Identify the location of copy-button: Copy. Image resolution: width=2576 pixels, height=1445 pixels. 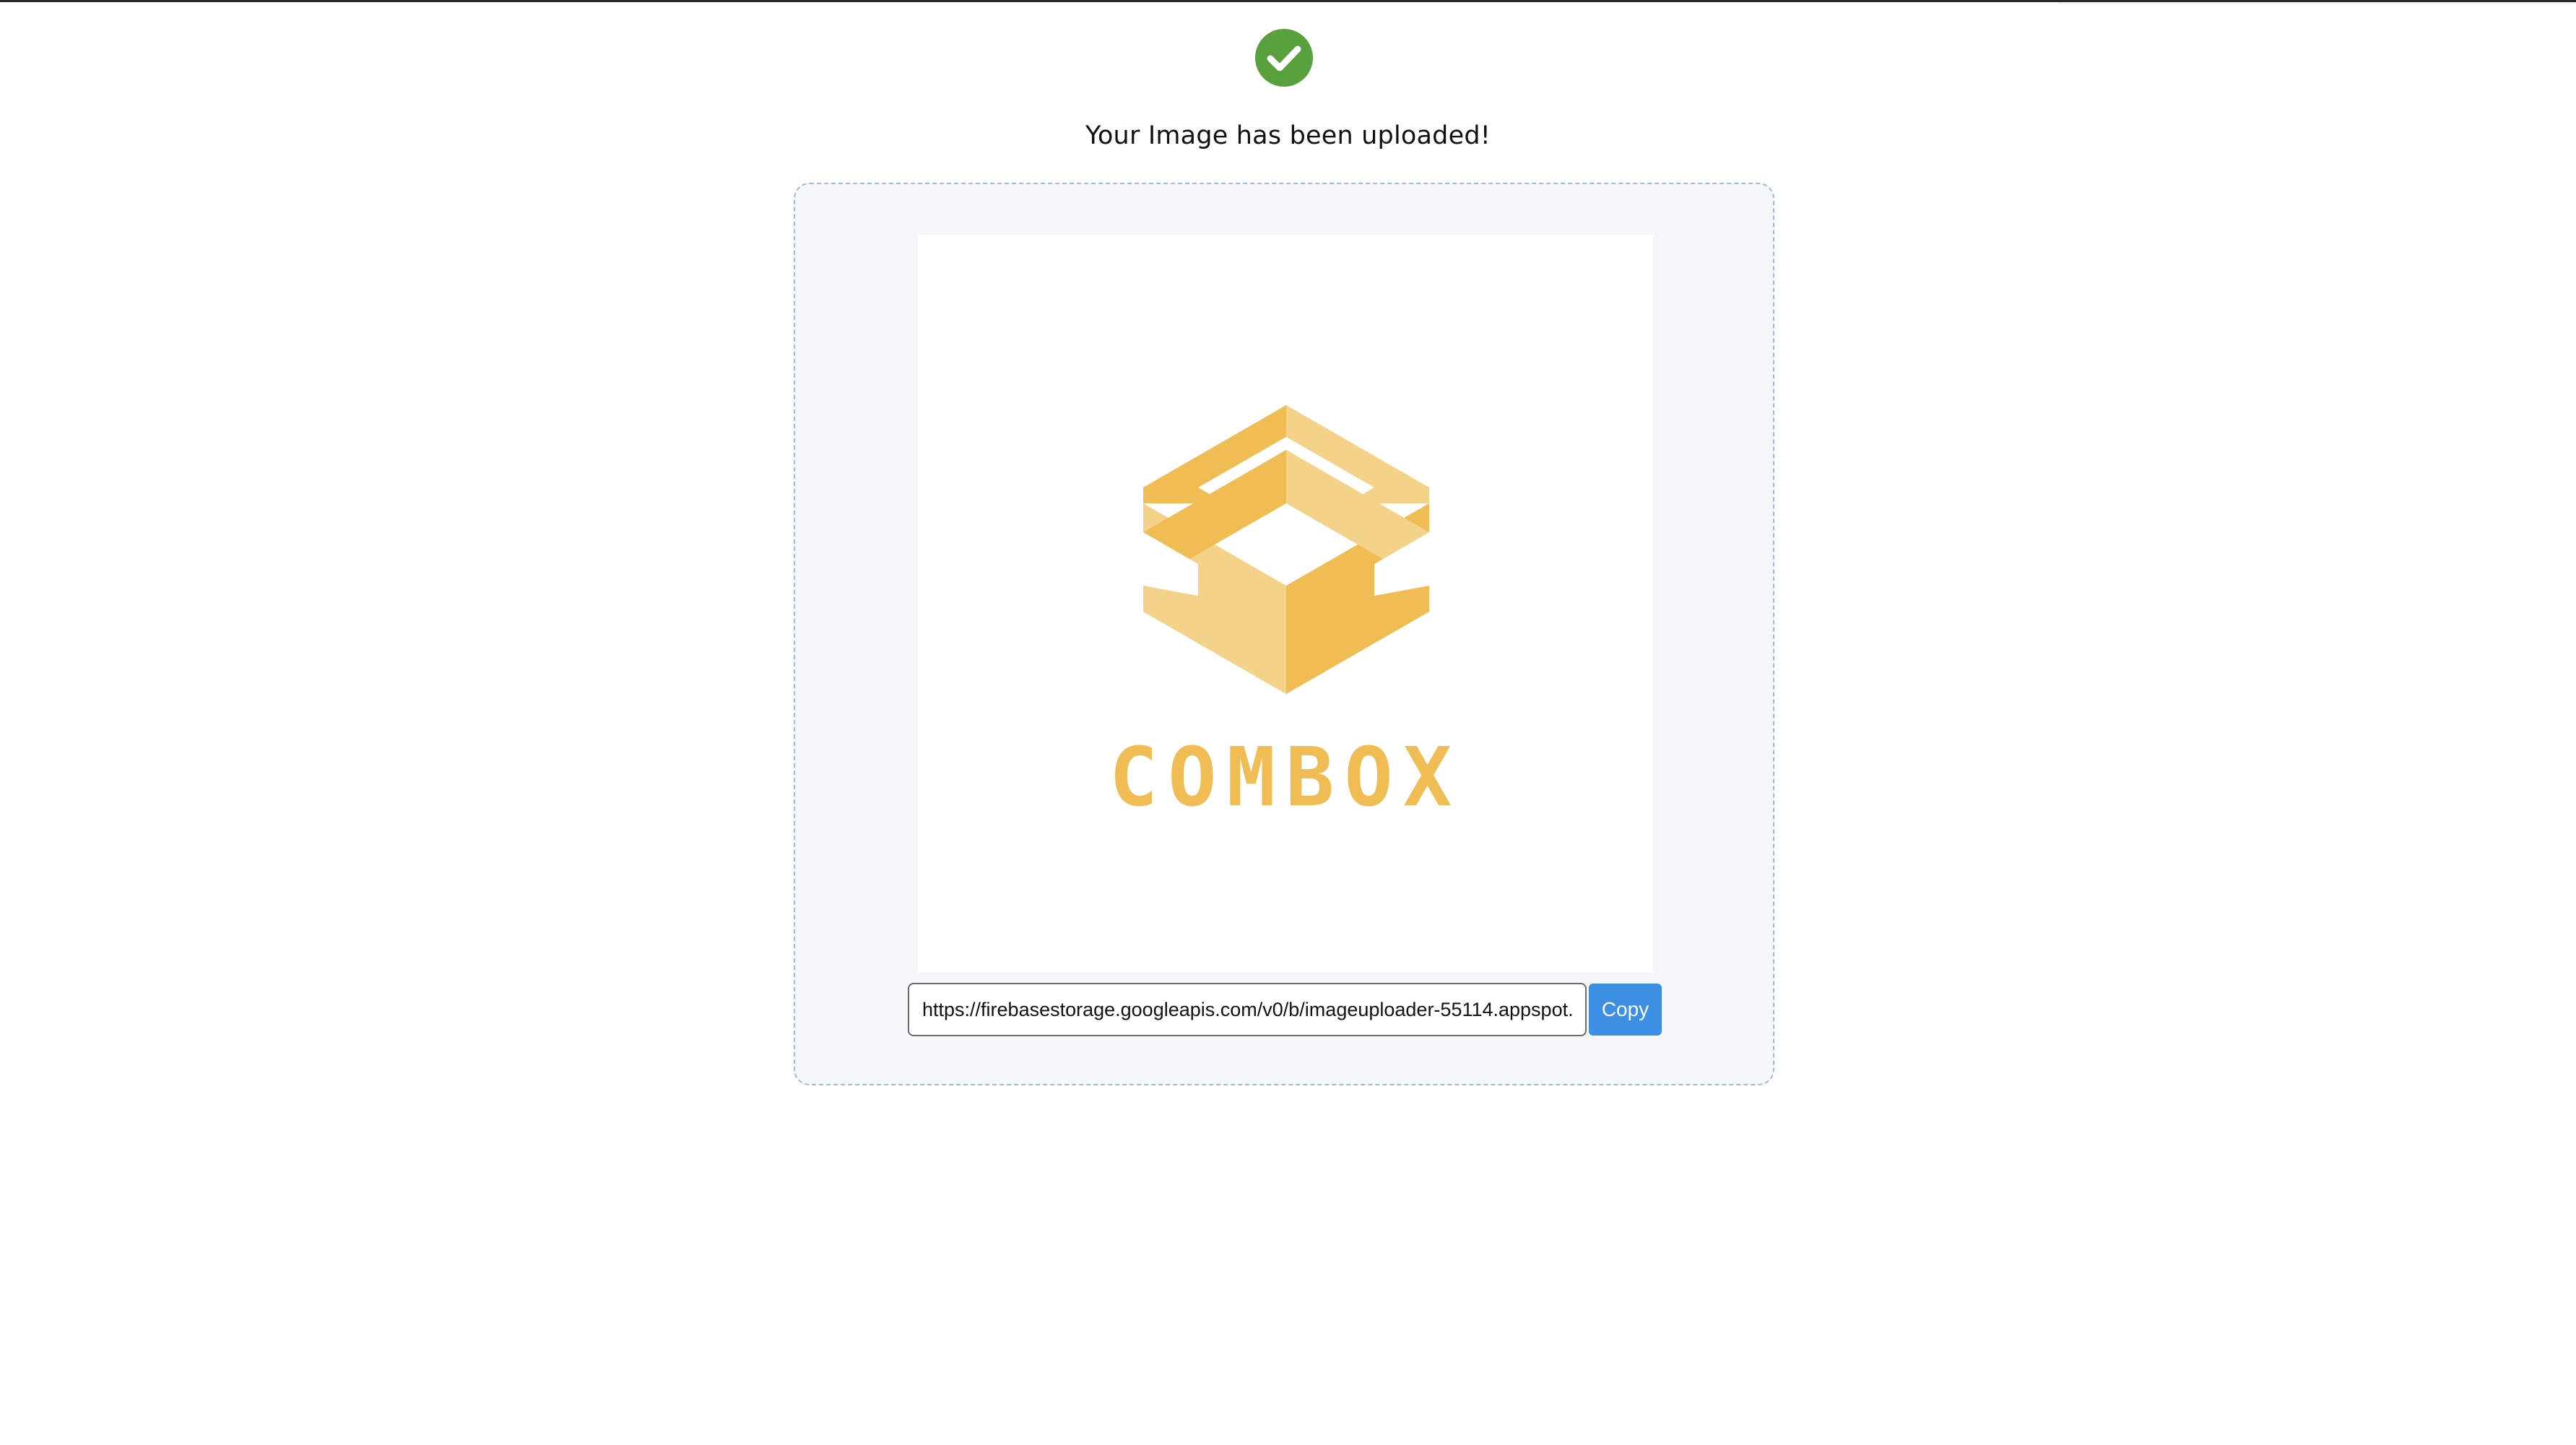
(1625, 1010).